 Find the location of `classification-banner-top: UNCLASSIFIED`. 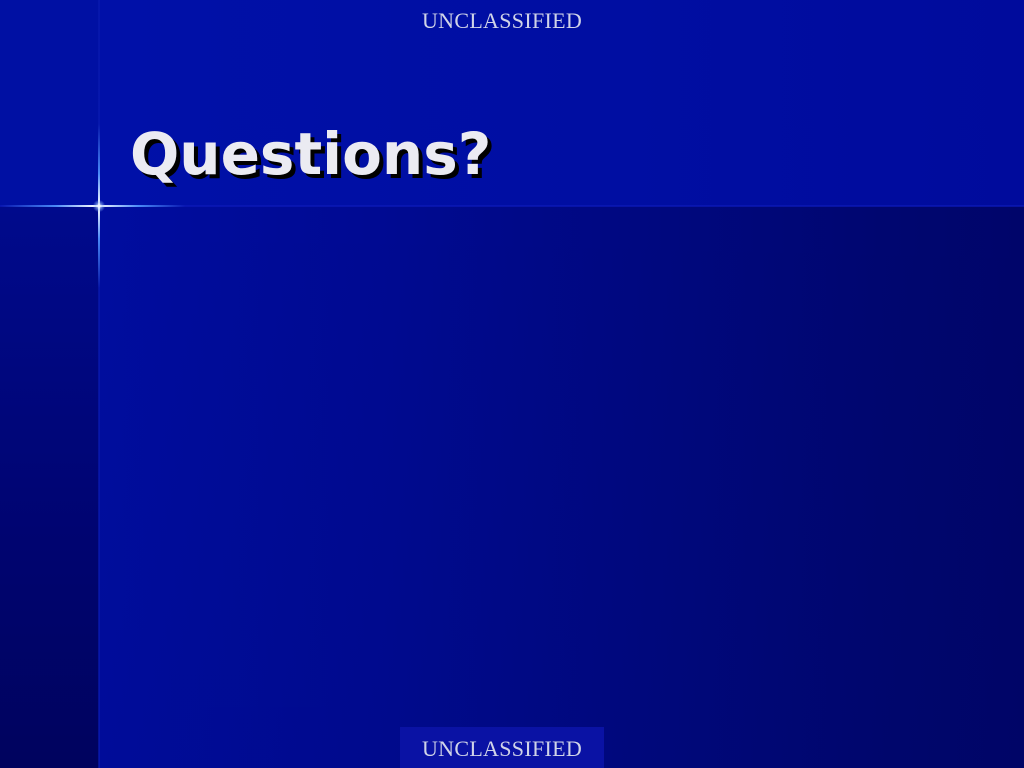

classification-banner-top: UNCLASSIFIED is located at coordinates (502, 20).